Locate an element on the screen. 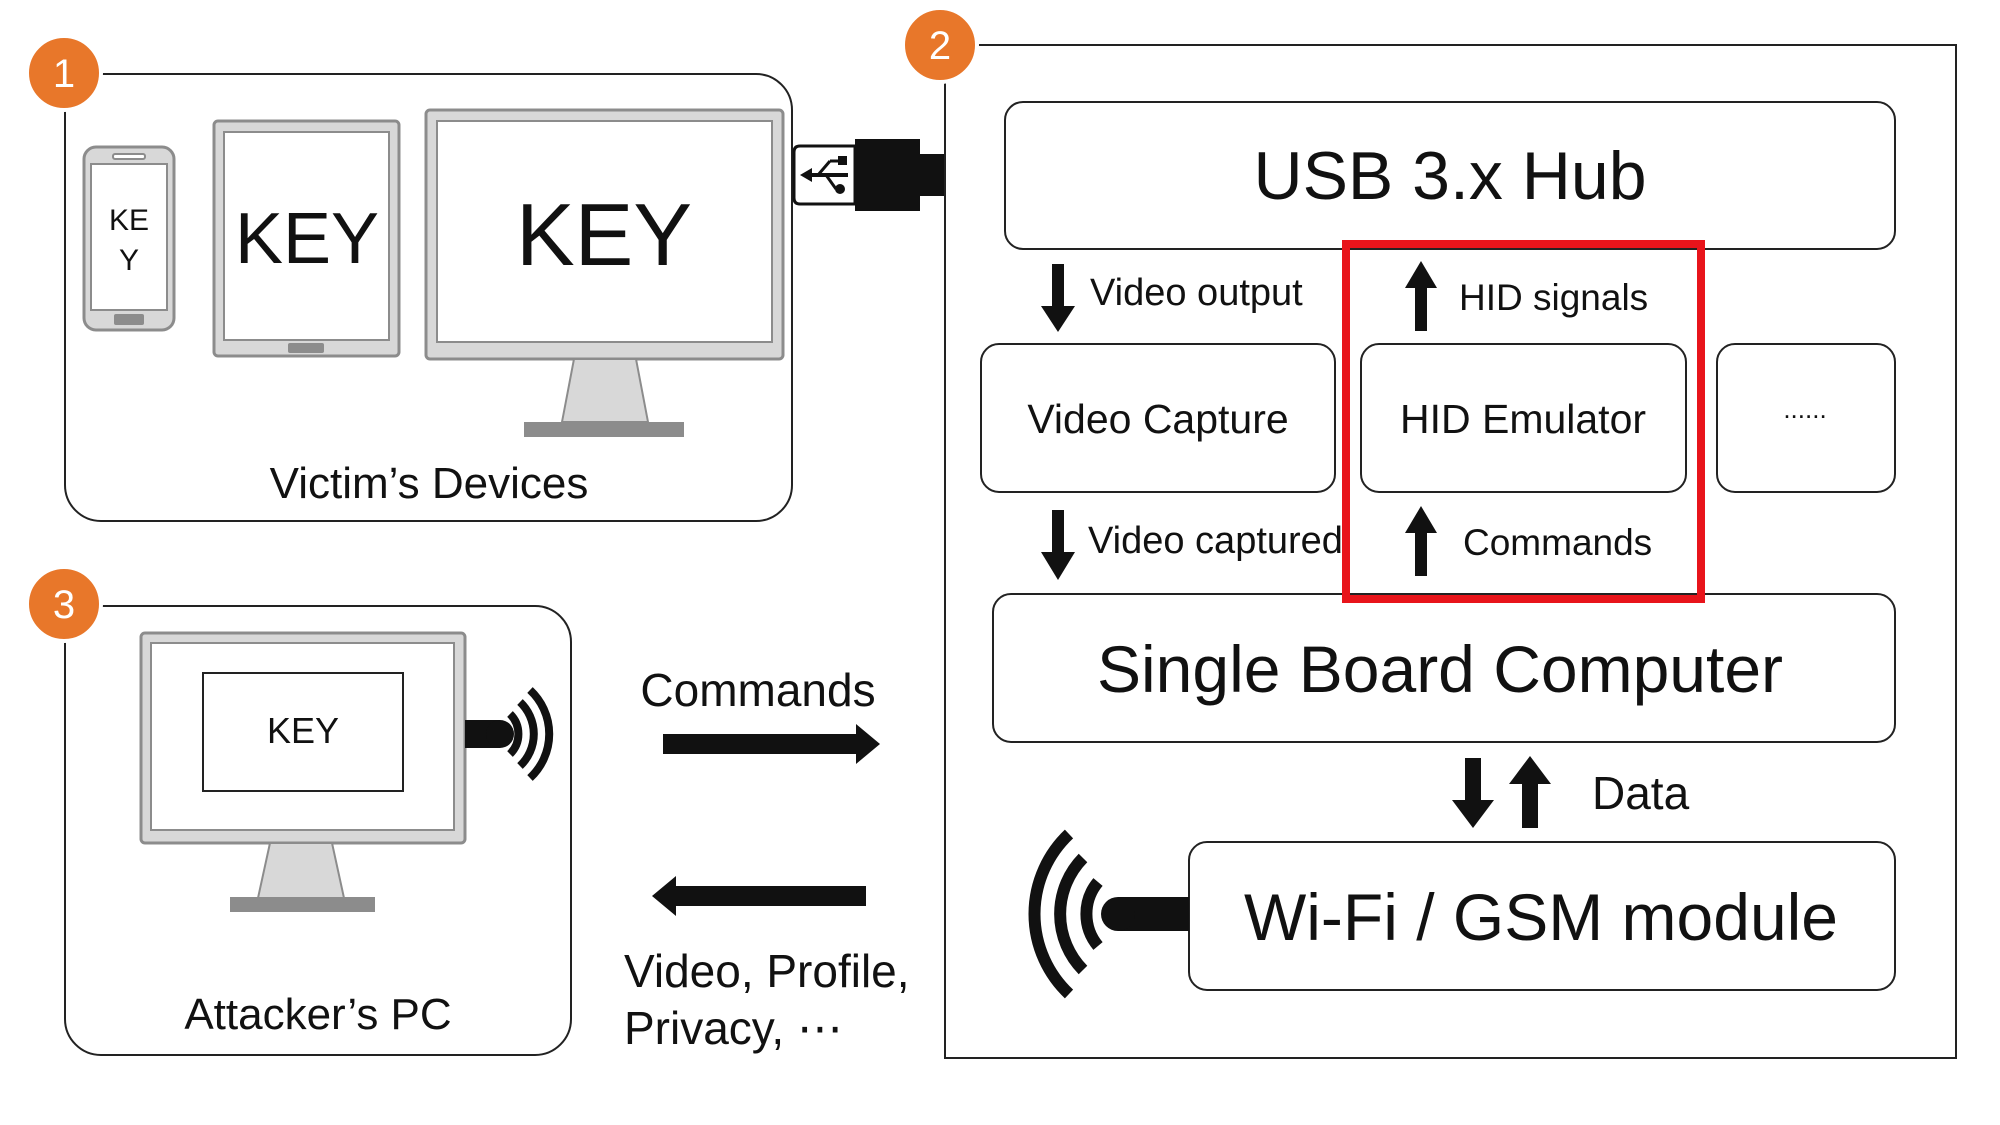 This screenshot has height=1125, width=2000. commands-flow-label: Commands is located at coordinates (757, 690).